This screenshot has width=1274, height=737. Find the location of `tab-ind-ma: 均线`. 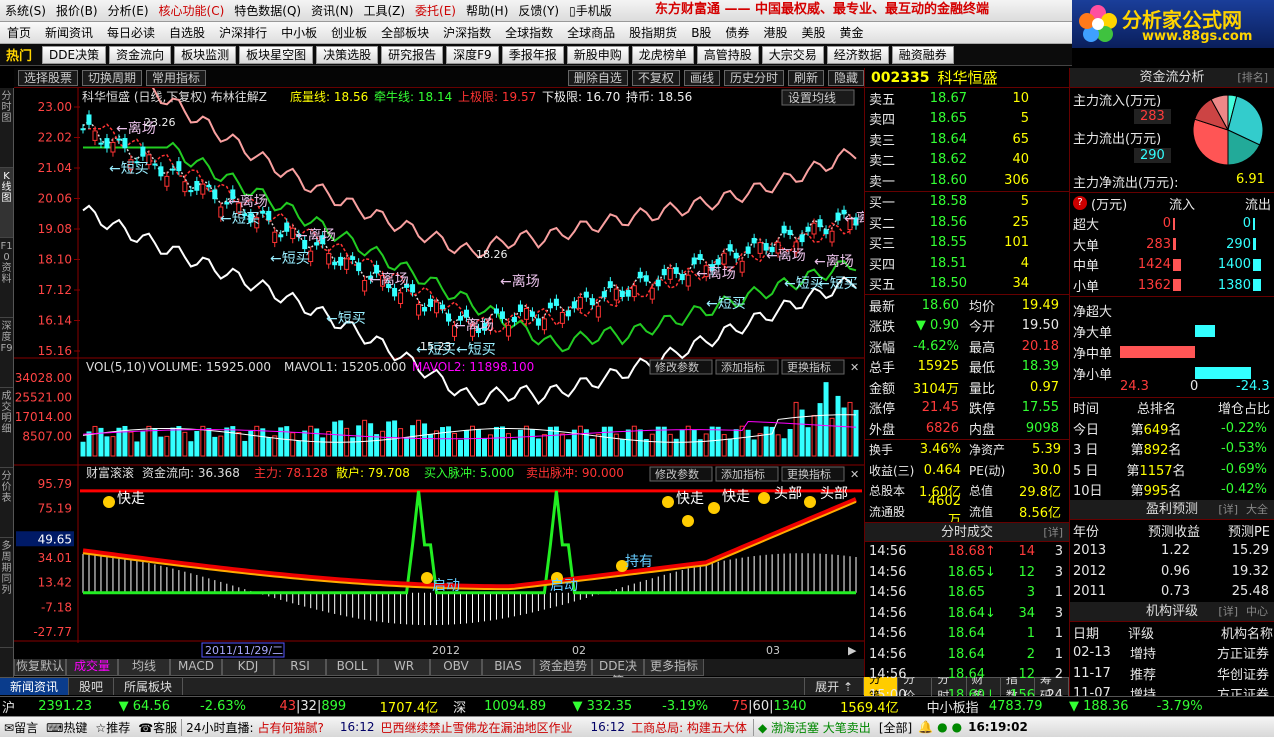

tab-ind-ma: 均线 is located at coordinates (144, 667).